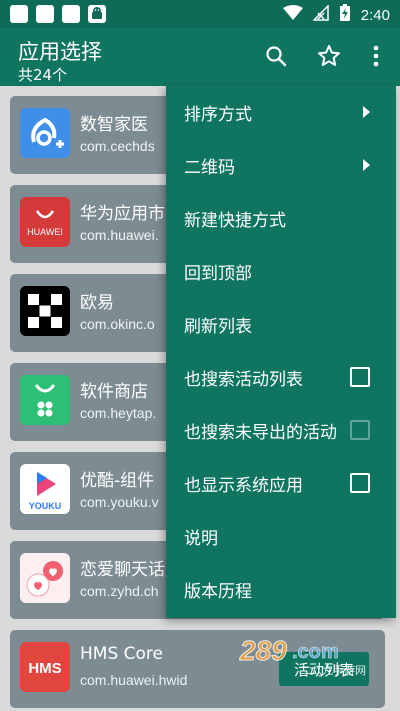 The height and width of the screenshot is (711, 400). What do you see at coordinates (118, 413) in the screenshot?
I see `app-package: com.heytap.` at bounding box center [118, 413].